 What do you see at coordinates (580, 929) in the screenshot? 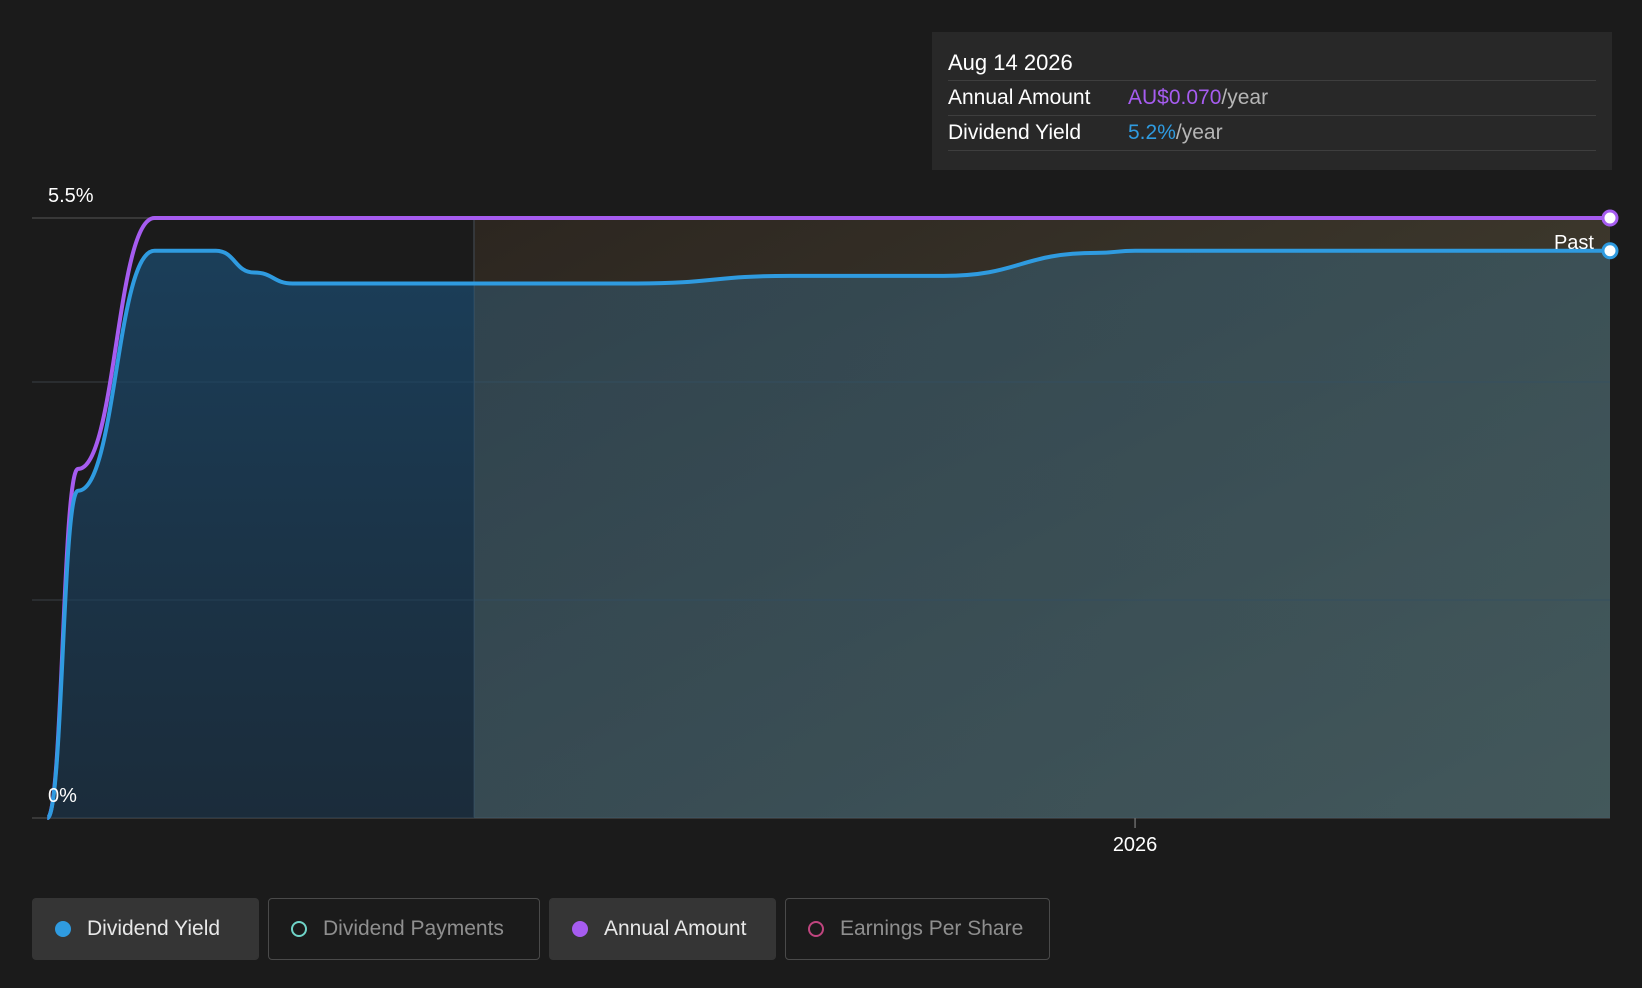
I see `annual-amount-dot-icon` at bounding box center [580, 929].